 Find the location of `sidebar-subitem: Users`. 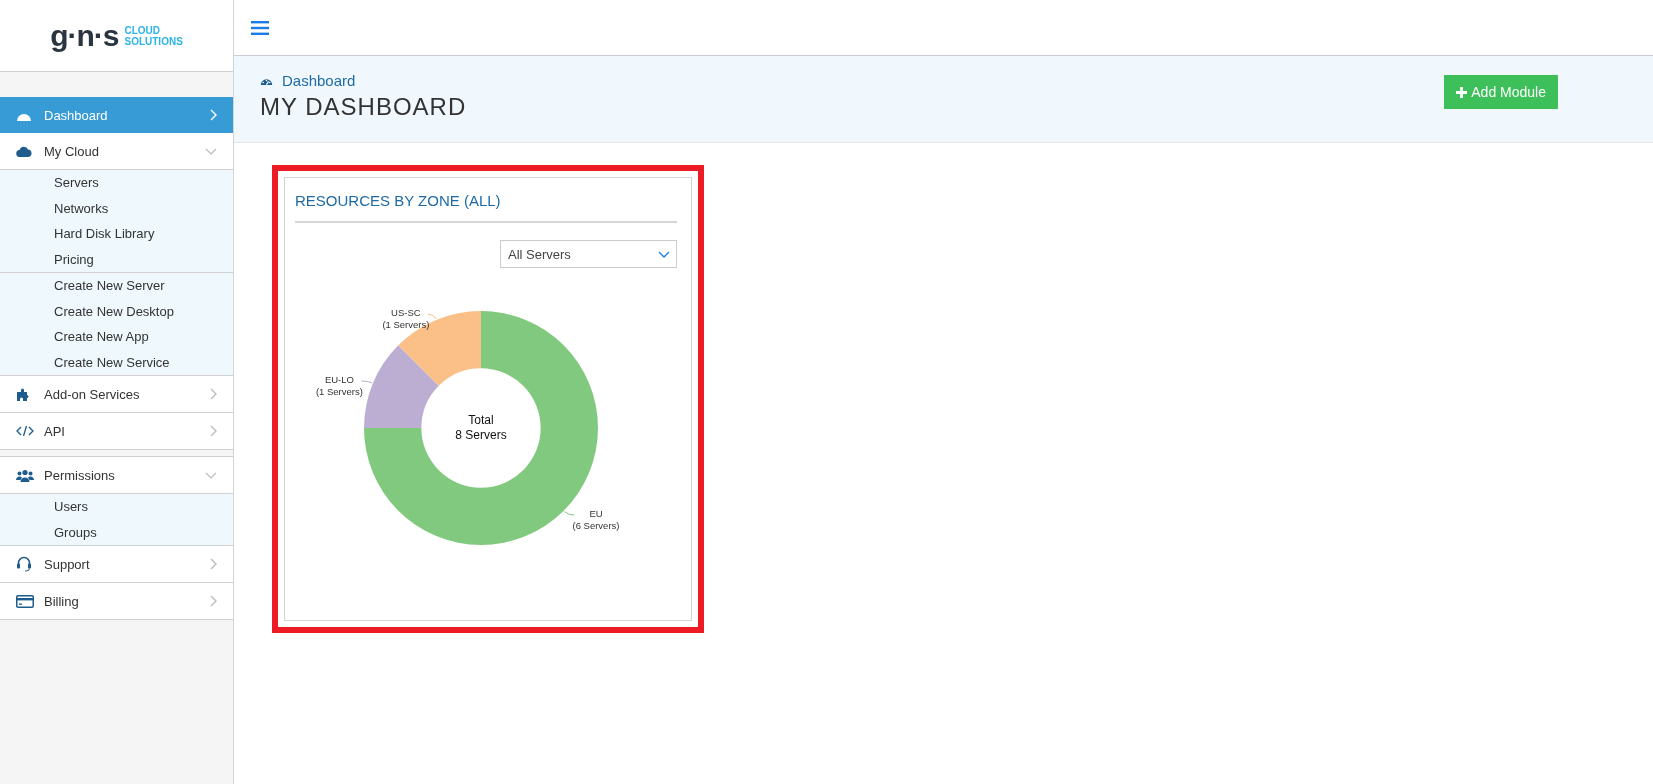

sidebar-subitem: Users is located at coordinates (116, 507).